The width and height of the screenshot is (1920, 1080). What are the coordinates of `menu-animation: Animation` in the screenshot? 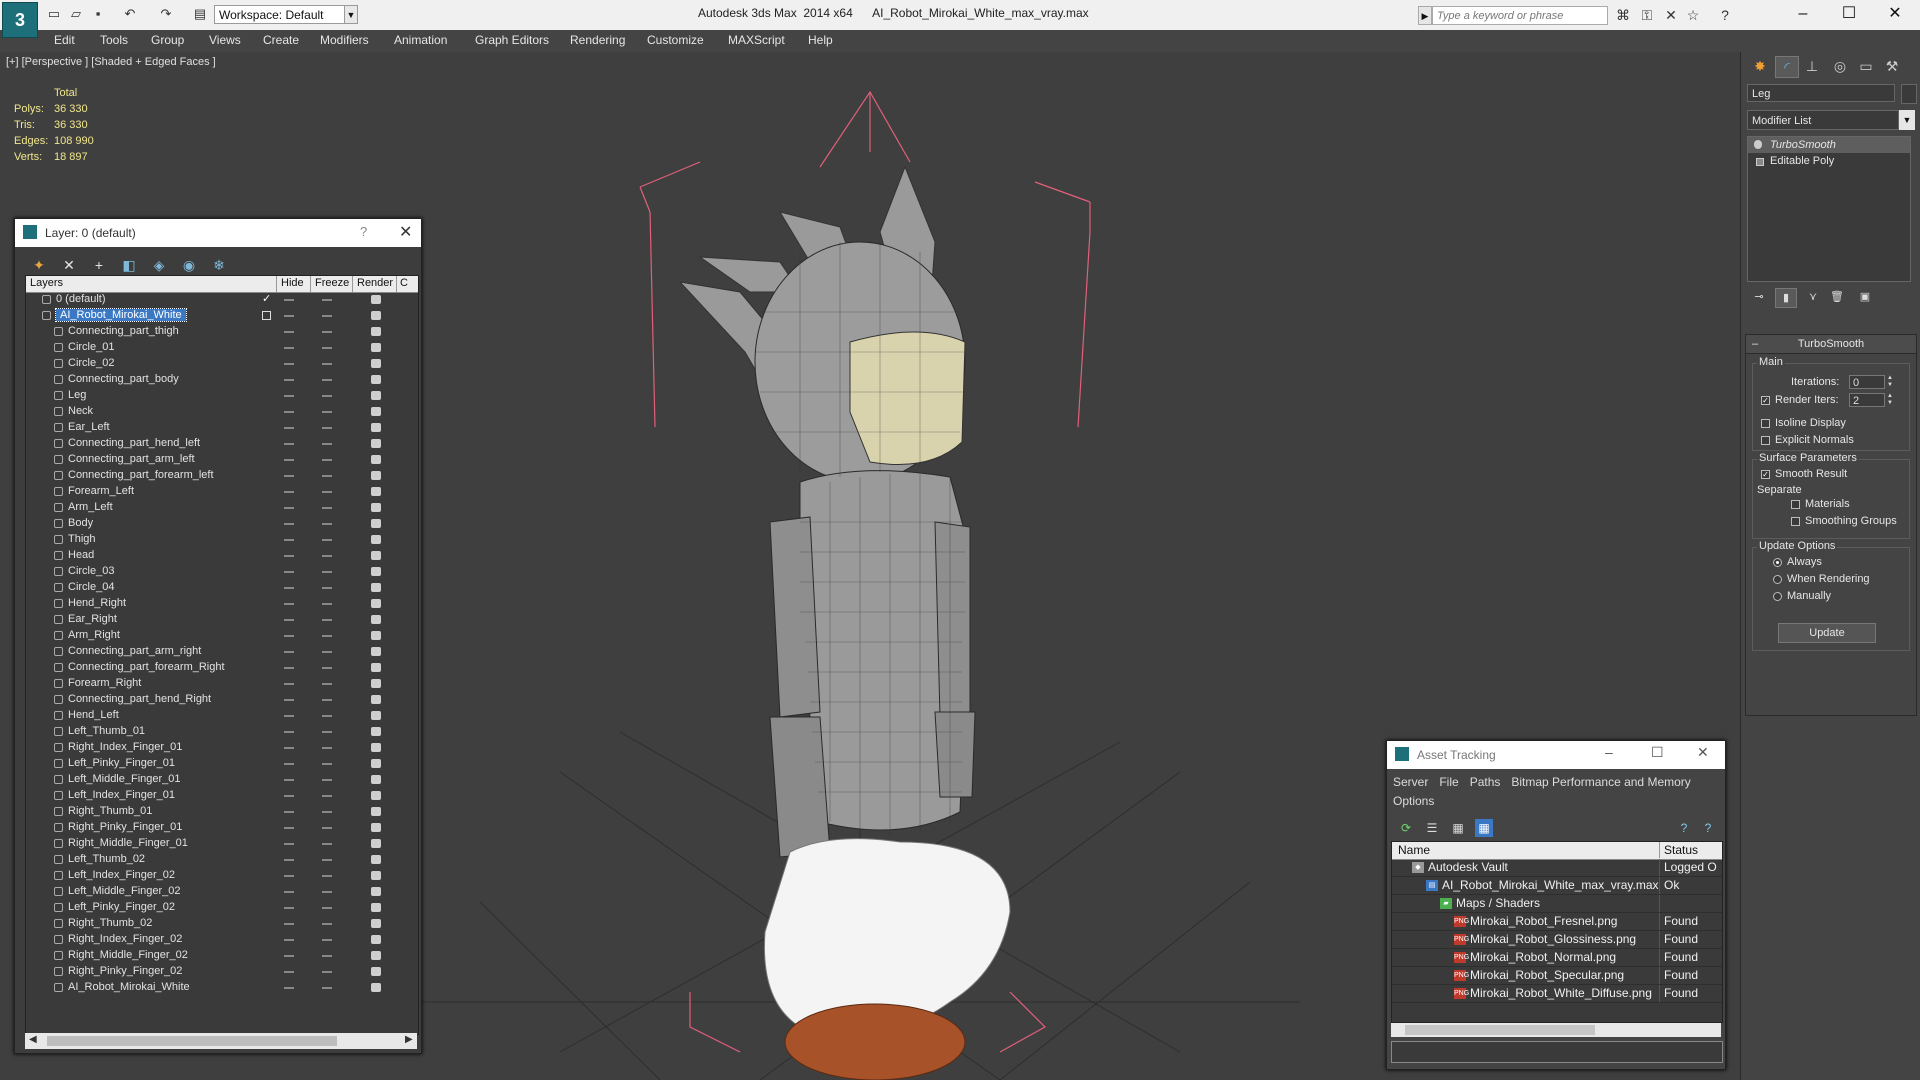 It's located at (420, 40).